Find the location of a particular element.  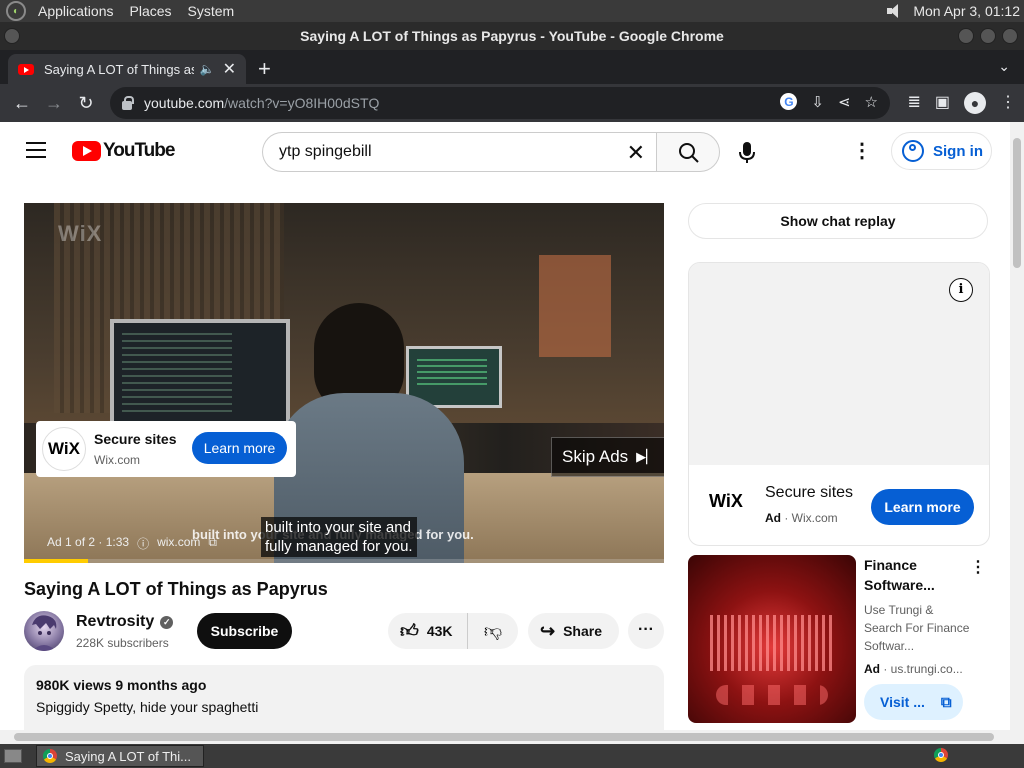

caption-line-1: built into your site and is located at coordinates (338, 527).